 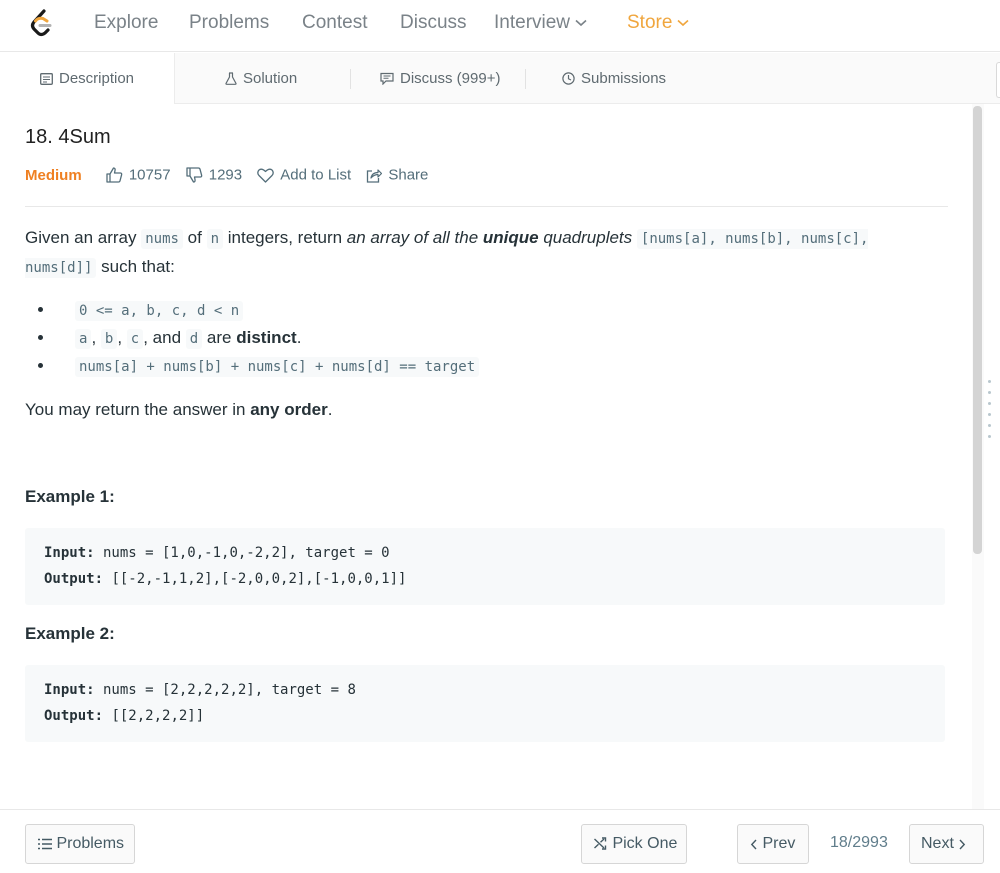 I want to click on nav-contest: Contest, so click(x=334, y=23).